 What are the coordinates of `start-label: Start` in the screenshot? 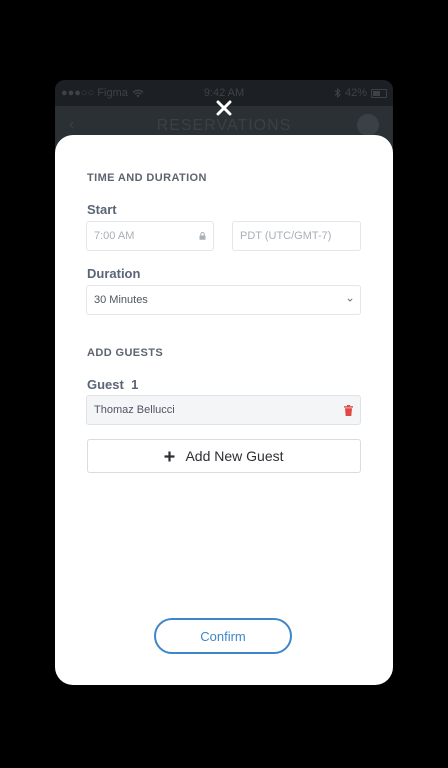 It's located at (102, 209).